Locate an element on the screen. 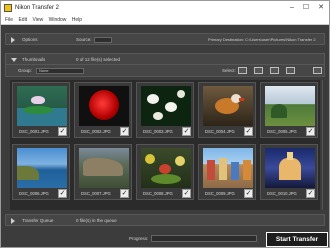 The width and height of the screenshot is (330, 248). select-label: Select: is located at coordinates (229, 70).